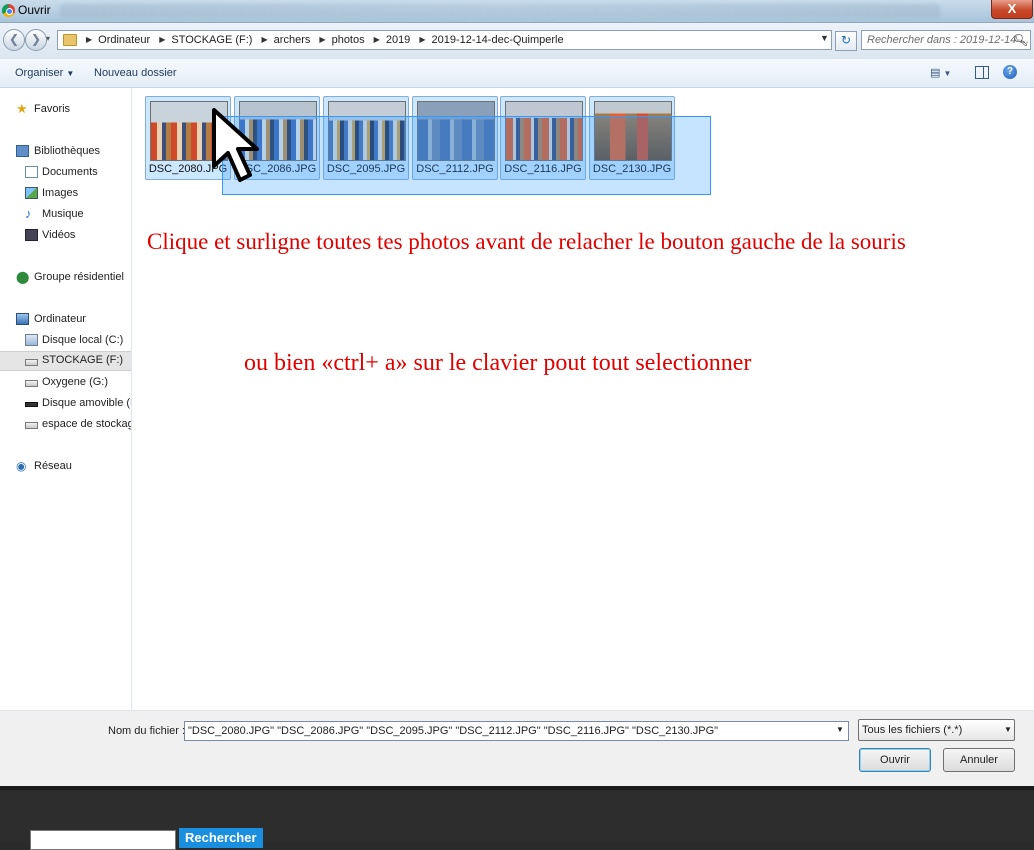  Describe the element at coordinates (912, 730) in the screenshot. I see `file-type-value: Tous les fichiers (*.*)` at that location.